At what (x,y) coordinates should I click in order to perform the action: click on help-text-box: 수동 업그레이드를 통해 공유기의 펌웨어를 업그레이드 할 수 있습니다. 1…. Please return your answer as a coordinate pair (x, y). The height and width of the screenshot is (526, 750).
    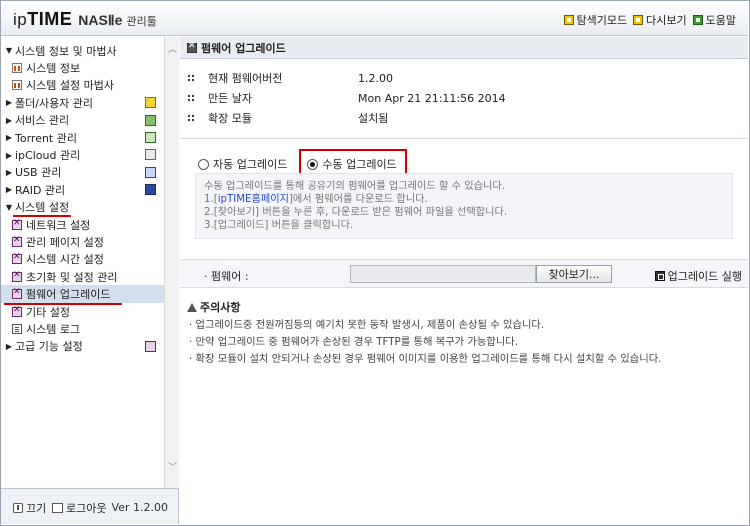
    Looking at the image, I should click on (464, 206).